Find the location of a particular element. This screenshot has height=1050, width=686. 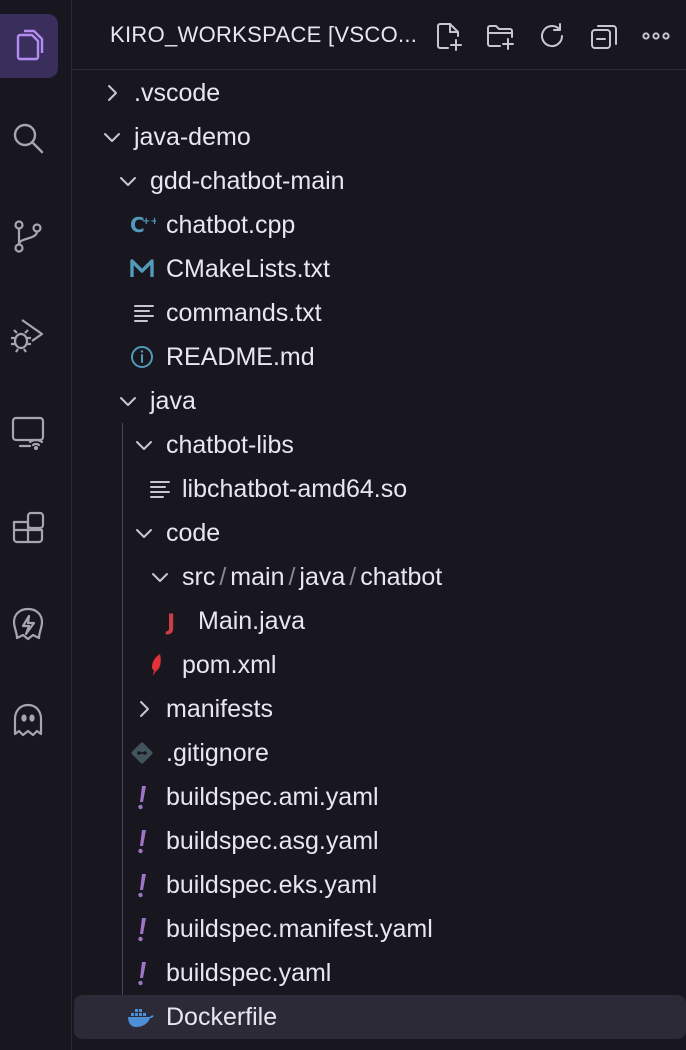

git-icon is located at coordinates (142, 753).